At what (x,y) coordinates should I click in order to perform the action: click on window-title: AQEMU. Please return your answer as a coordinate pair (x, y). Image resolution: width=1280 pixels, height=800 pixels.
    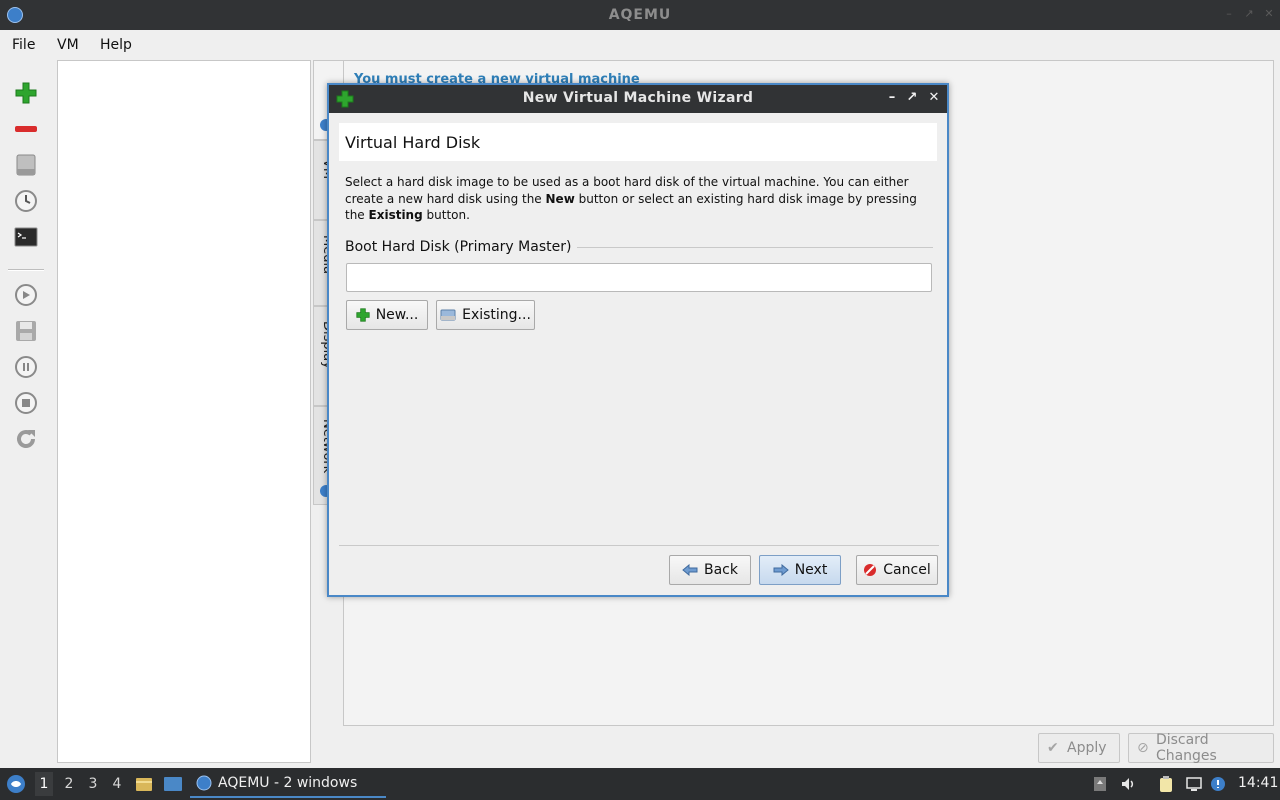
    Looking at the image, I should click on (640, 15).